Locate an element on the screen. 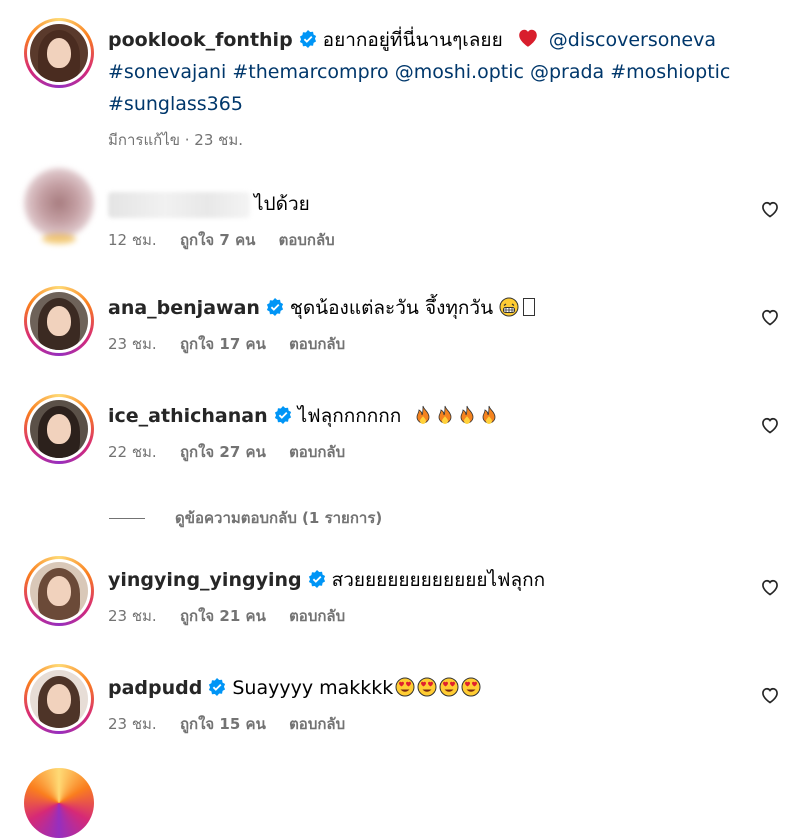 Image resolution: width=800 pixels, height=838 pixels. comment-text: สวยยยยยยยยยยยยไฟลุกก is located at coordinates (438, 580).